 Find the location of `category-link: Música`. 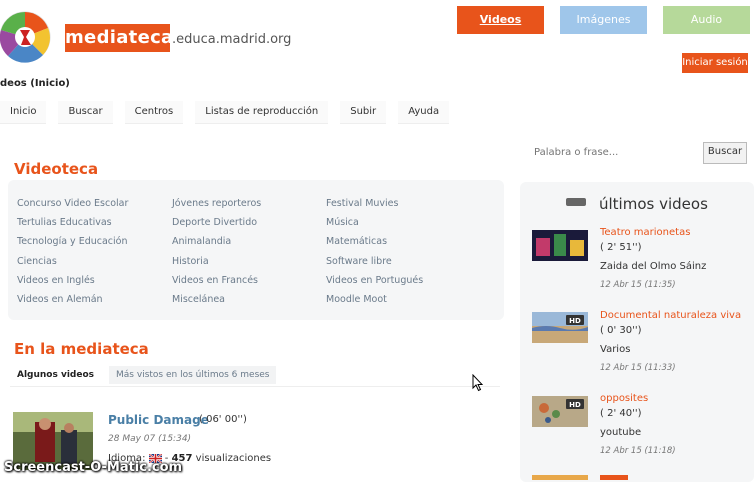

category-link: Música is located at coordinates (374, 226).